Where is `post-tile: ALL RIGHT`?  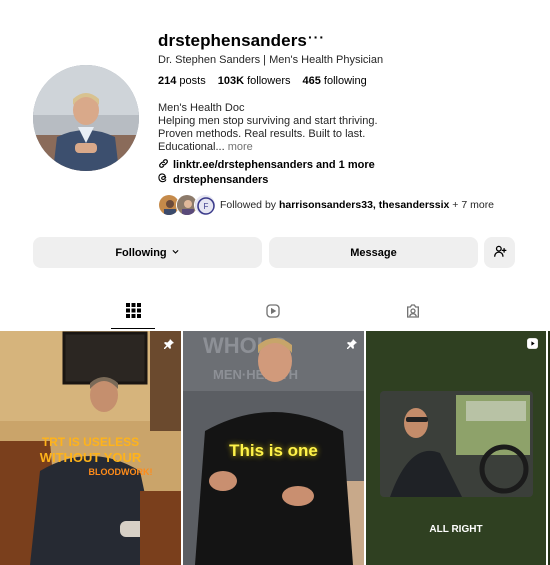 post-tile: ALL RIGHT is located at coordinates (456, 448).